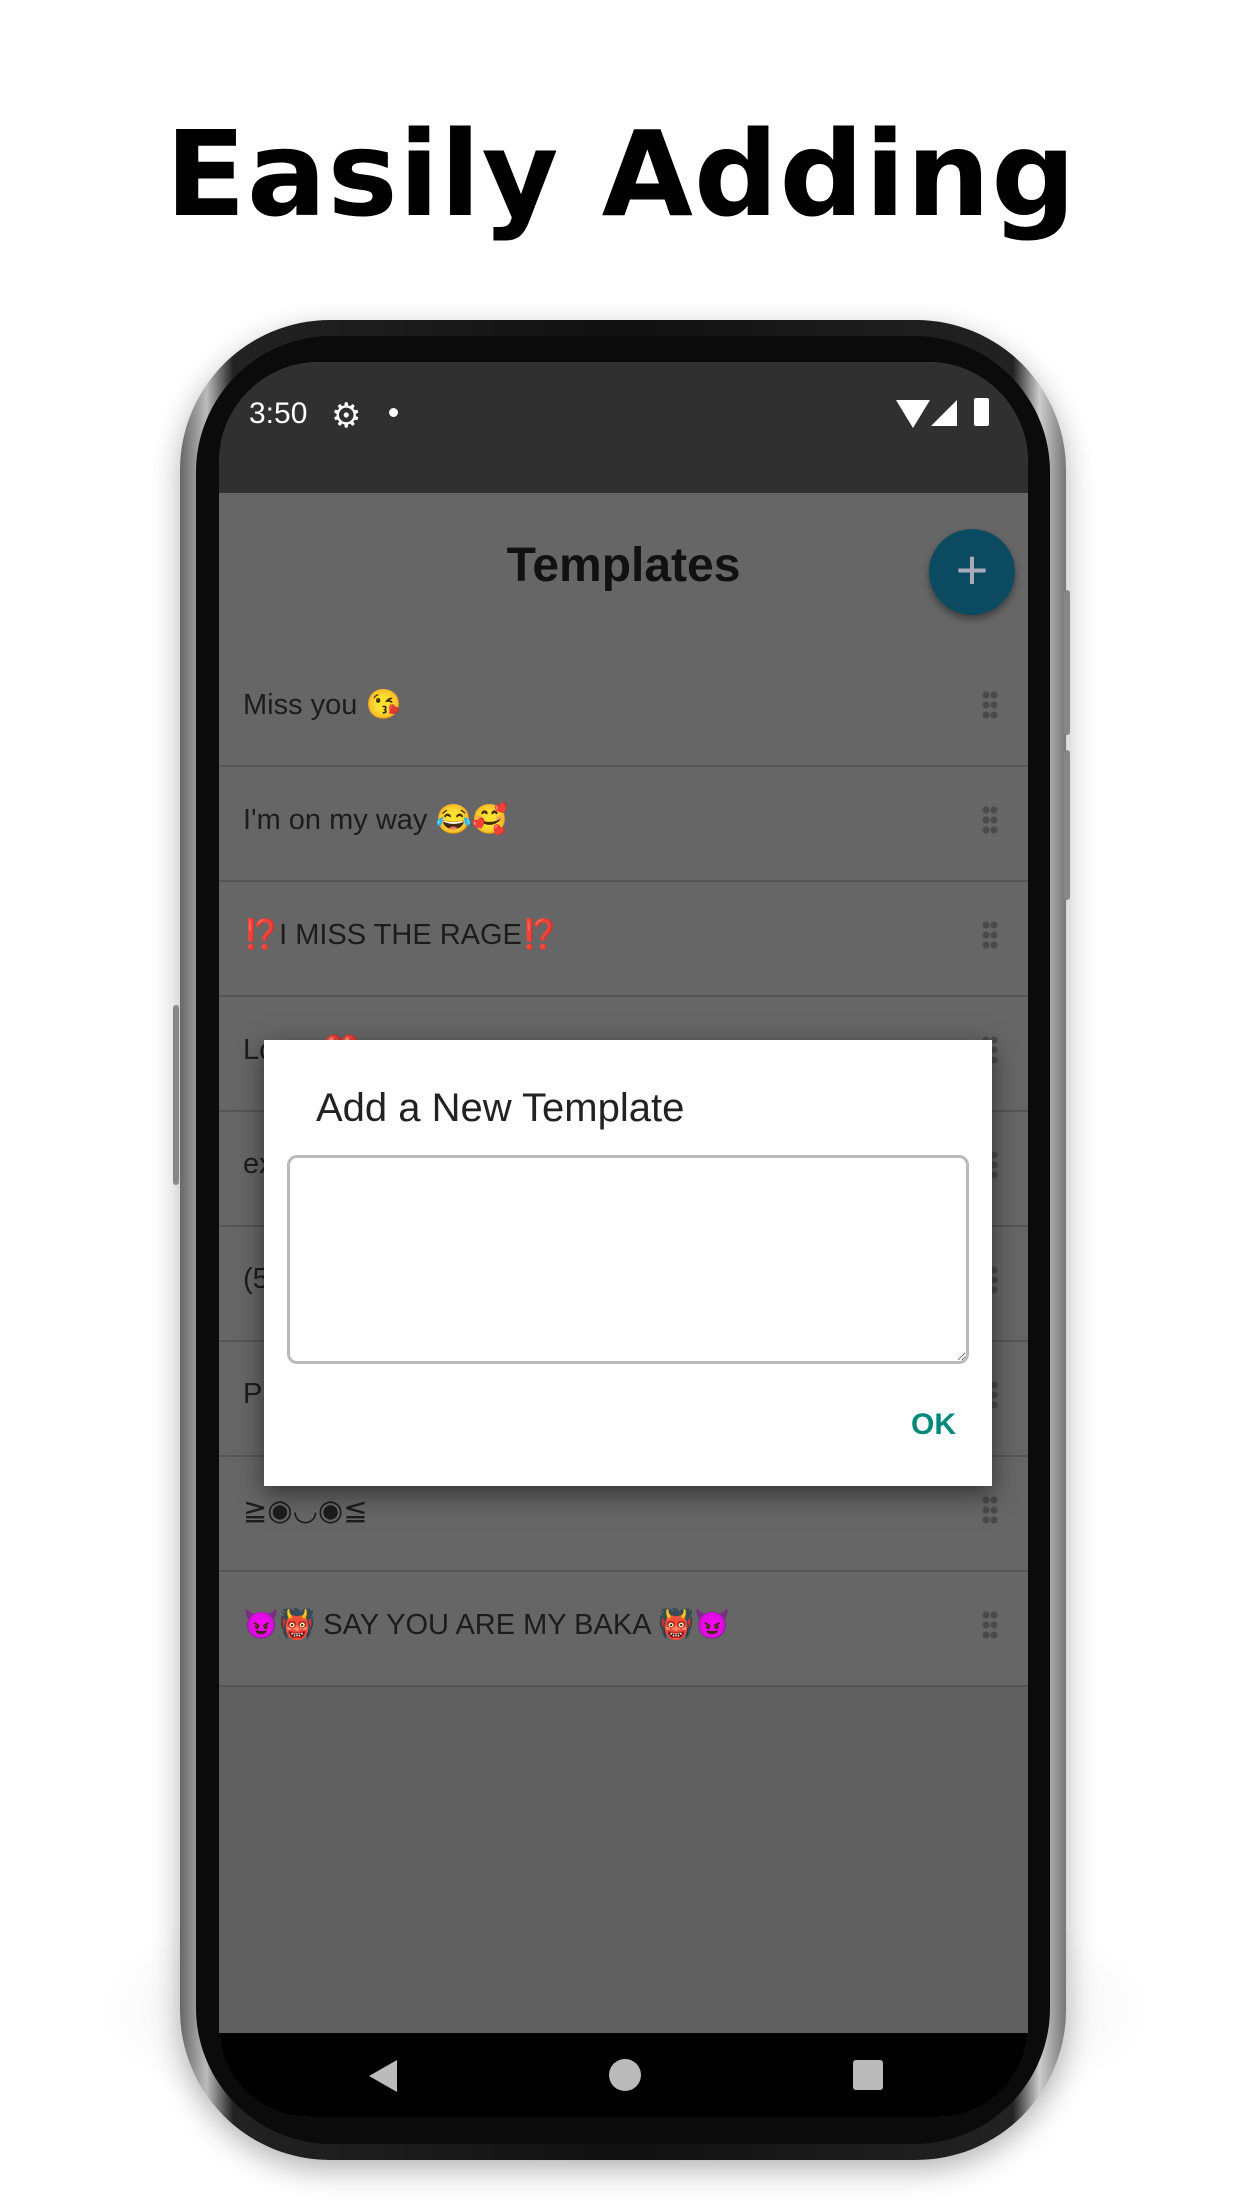 This screenshot has width=1242, height=2208. I want to click on list-item: 😈👹 SAY YOU ARE MY BAKA 👹😈, so click(623, 1629).